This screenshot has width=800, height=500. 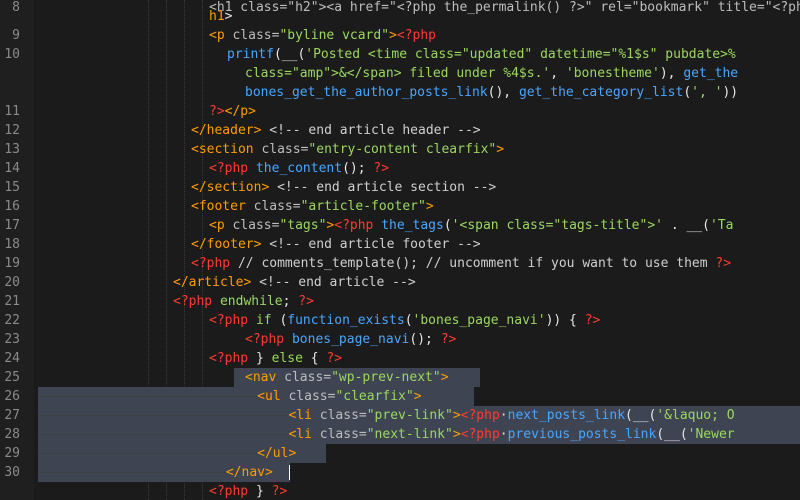 What do you see at coordinates (12, 472) in the screenshot?
I see `line-number: 30` at bounding box center [12, 472].